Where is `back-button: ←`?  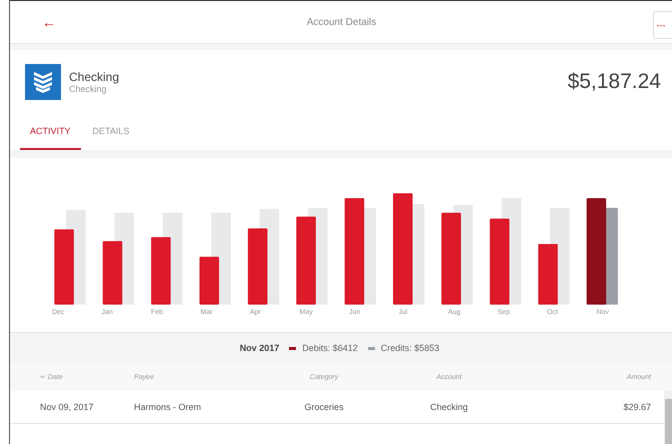
back-button: ← is located at coordinates (49, 22).